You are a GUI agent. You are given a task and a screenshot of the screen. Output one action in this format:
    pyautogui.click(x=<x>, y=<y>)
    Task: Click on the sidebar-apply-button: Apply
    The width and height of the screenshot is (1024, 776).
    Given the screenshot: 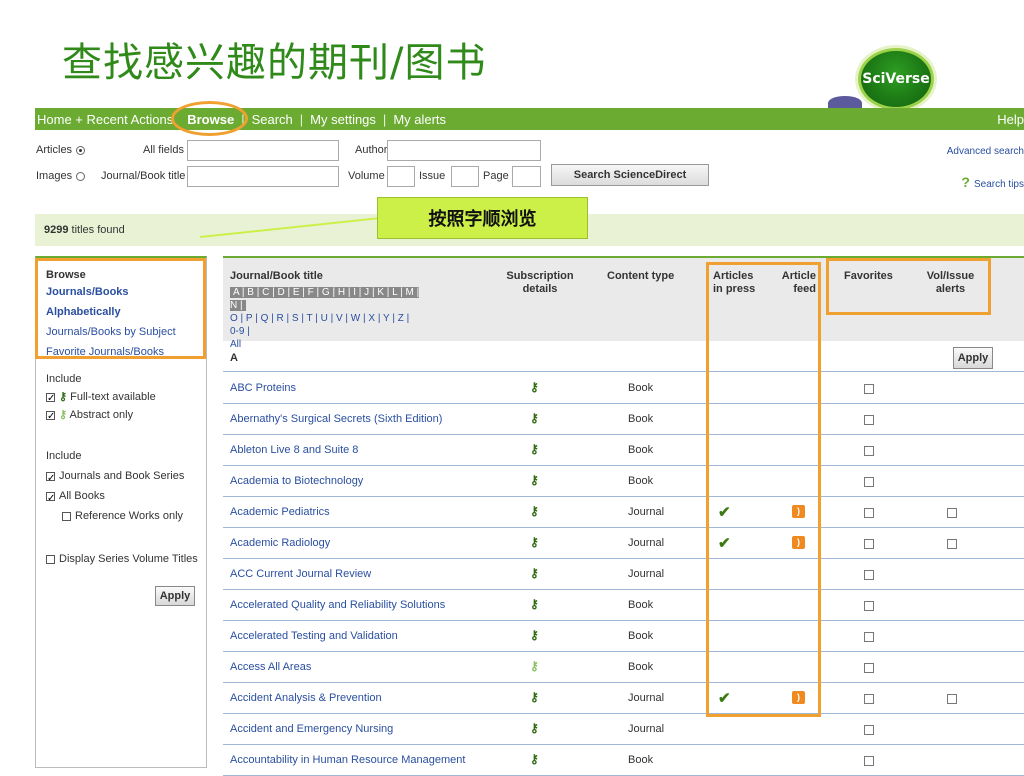 What is the action you would take?
    pyautogui.click(x=175, y=596)
    